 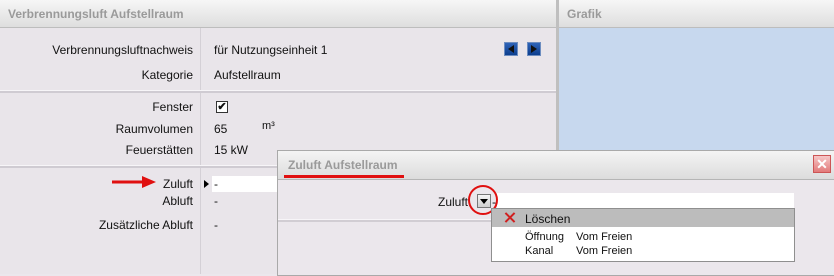 I want to click on section-divider, so click(x=278, y=91).